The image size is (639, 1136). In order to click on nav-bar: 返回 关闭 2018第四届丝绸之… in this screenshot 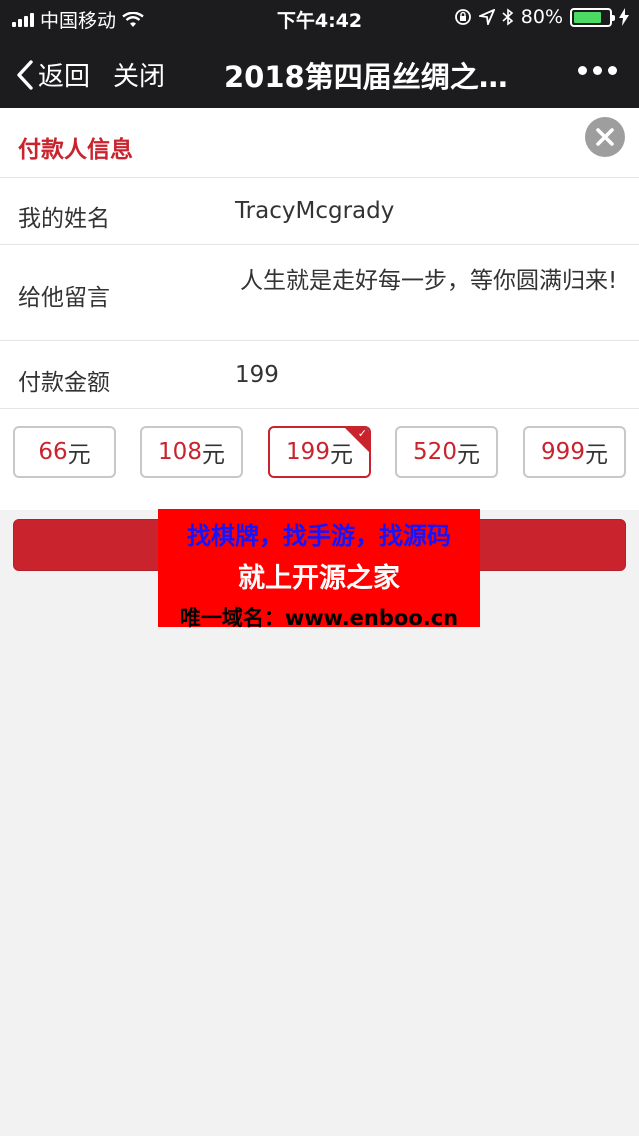, I will do `click(319, 72)`.